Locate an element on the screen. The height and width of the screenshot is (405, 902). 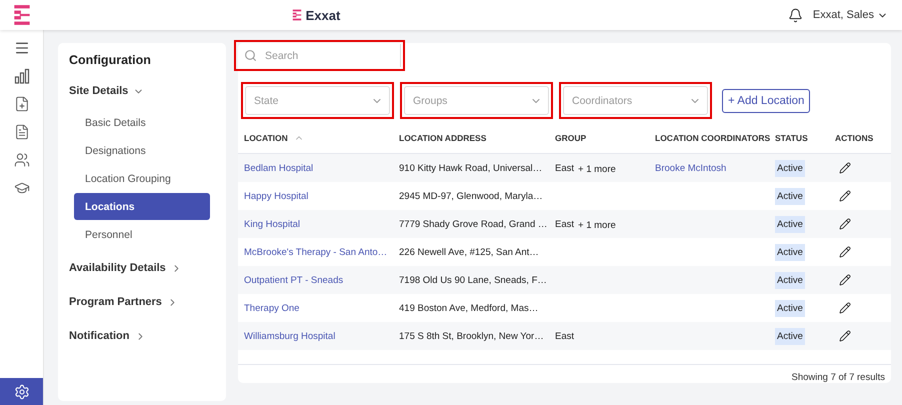
notification-bell-icon is located at coordinates (795, 15).